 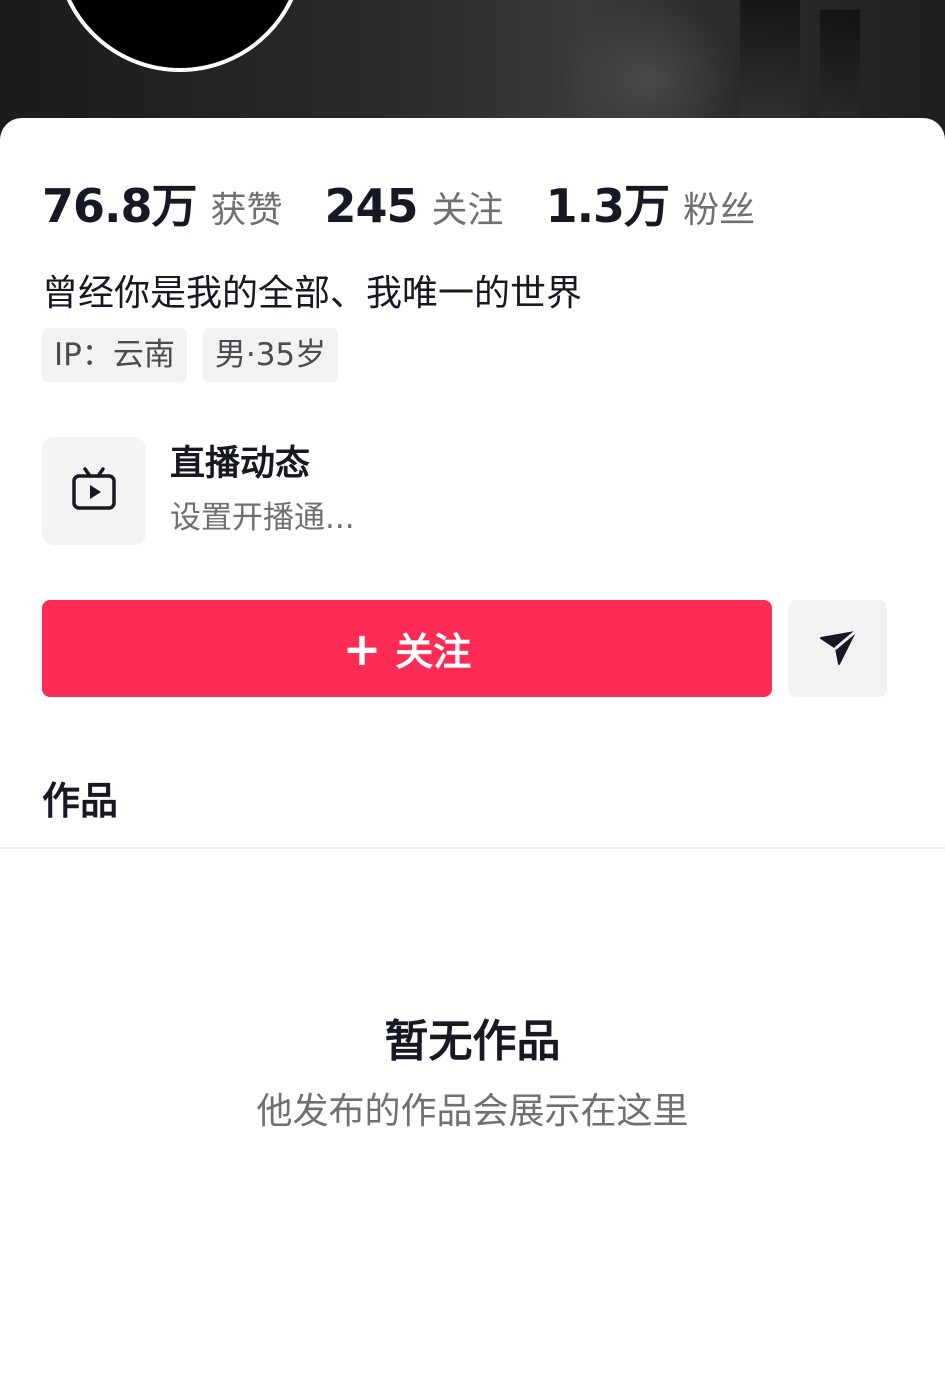 I want to click on stat-following: 245 关注, so click(x=414, y=206).